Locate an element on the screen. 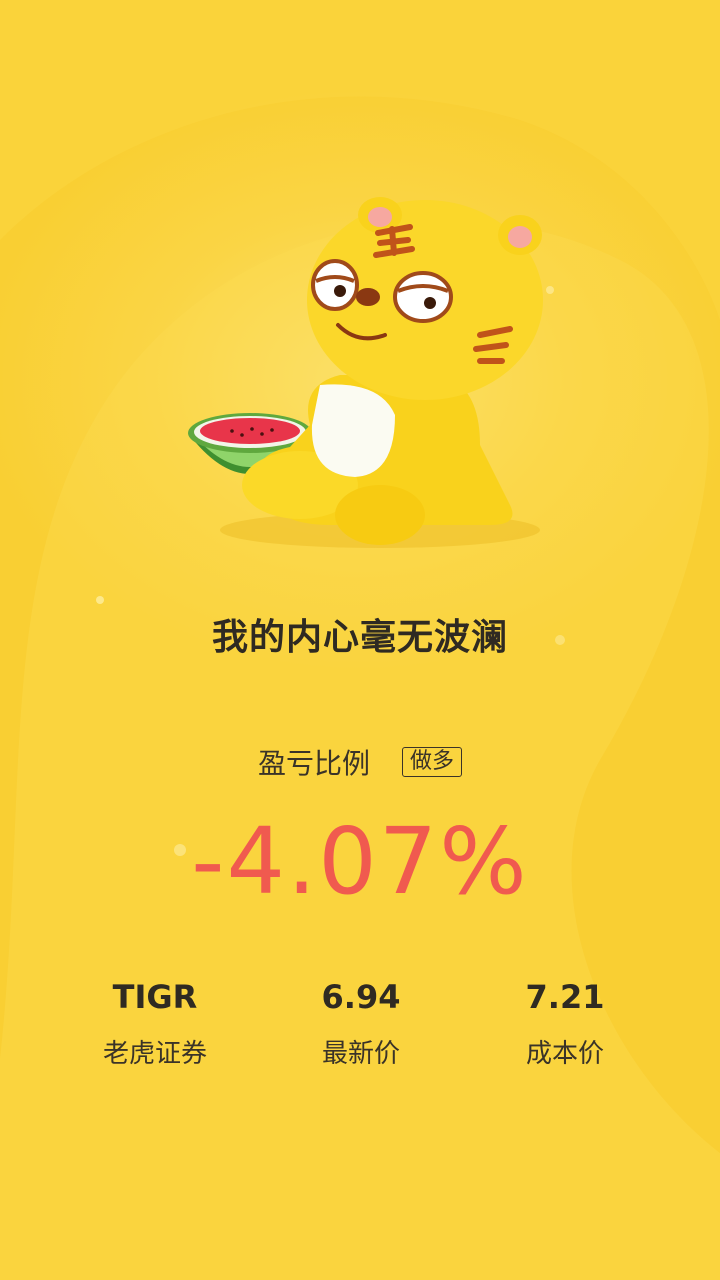 The image size is (720, 1280). pl-ratio-value: -4.07% is located at coordinates (360, 861).